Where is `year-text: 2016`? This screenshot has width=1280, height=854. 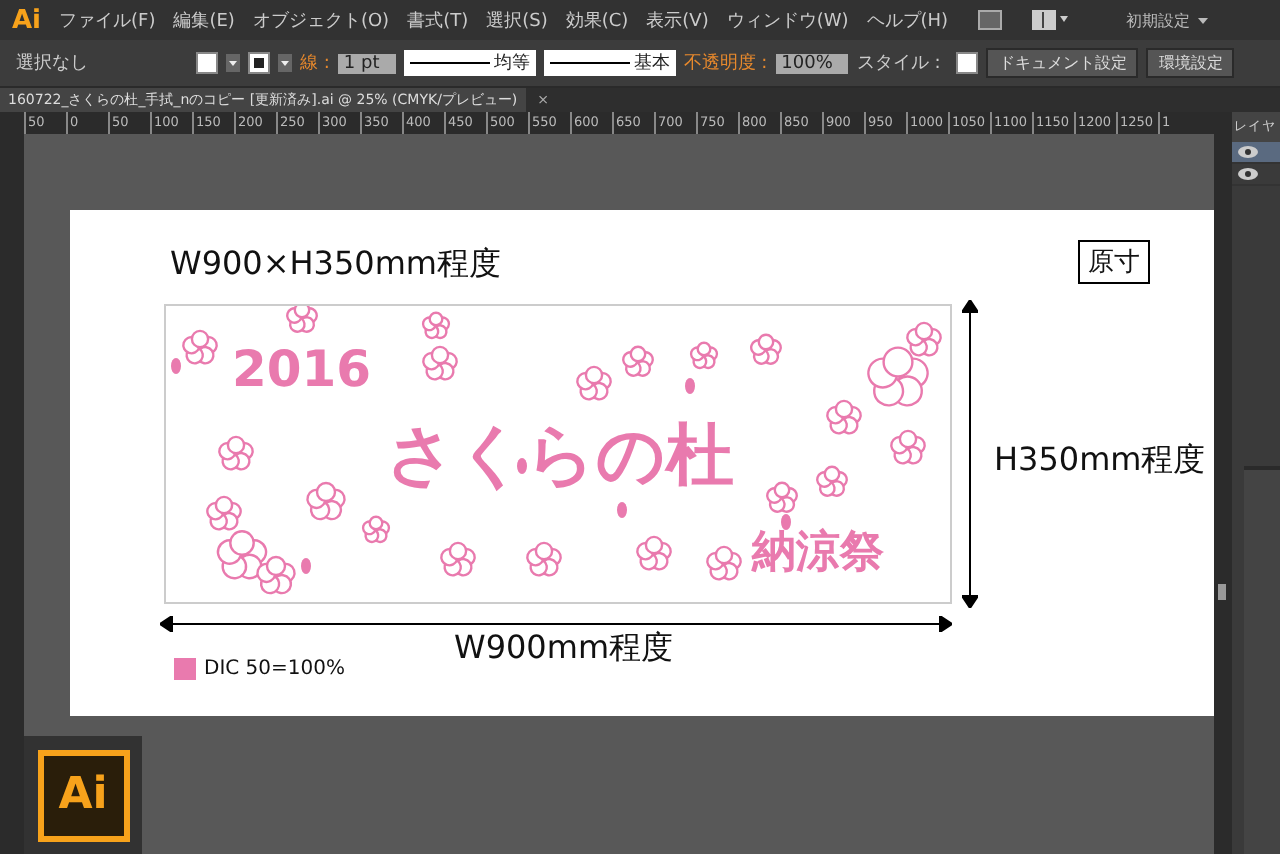 year-text: 2016 is located at coordinates (302, 369).